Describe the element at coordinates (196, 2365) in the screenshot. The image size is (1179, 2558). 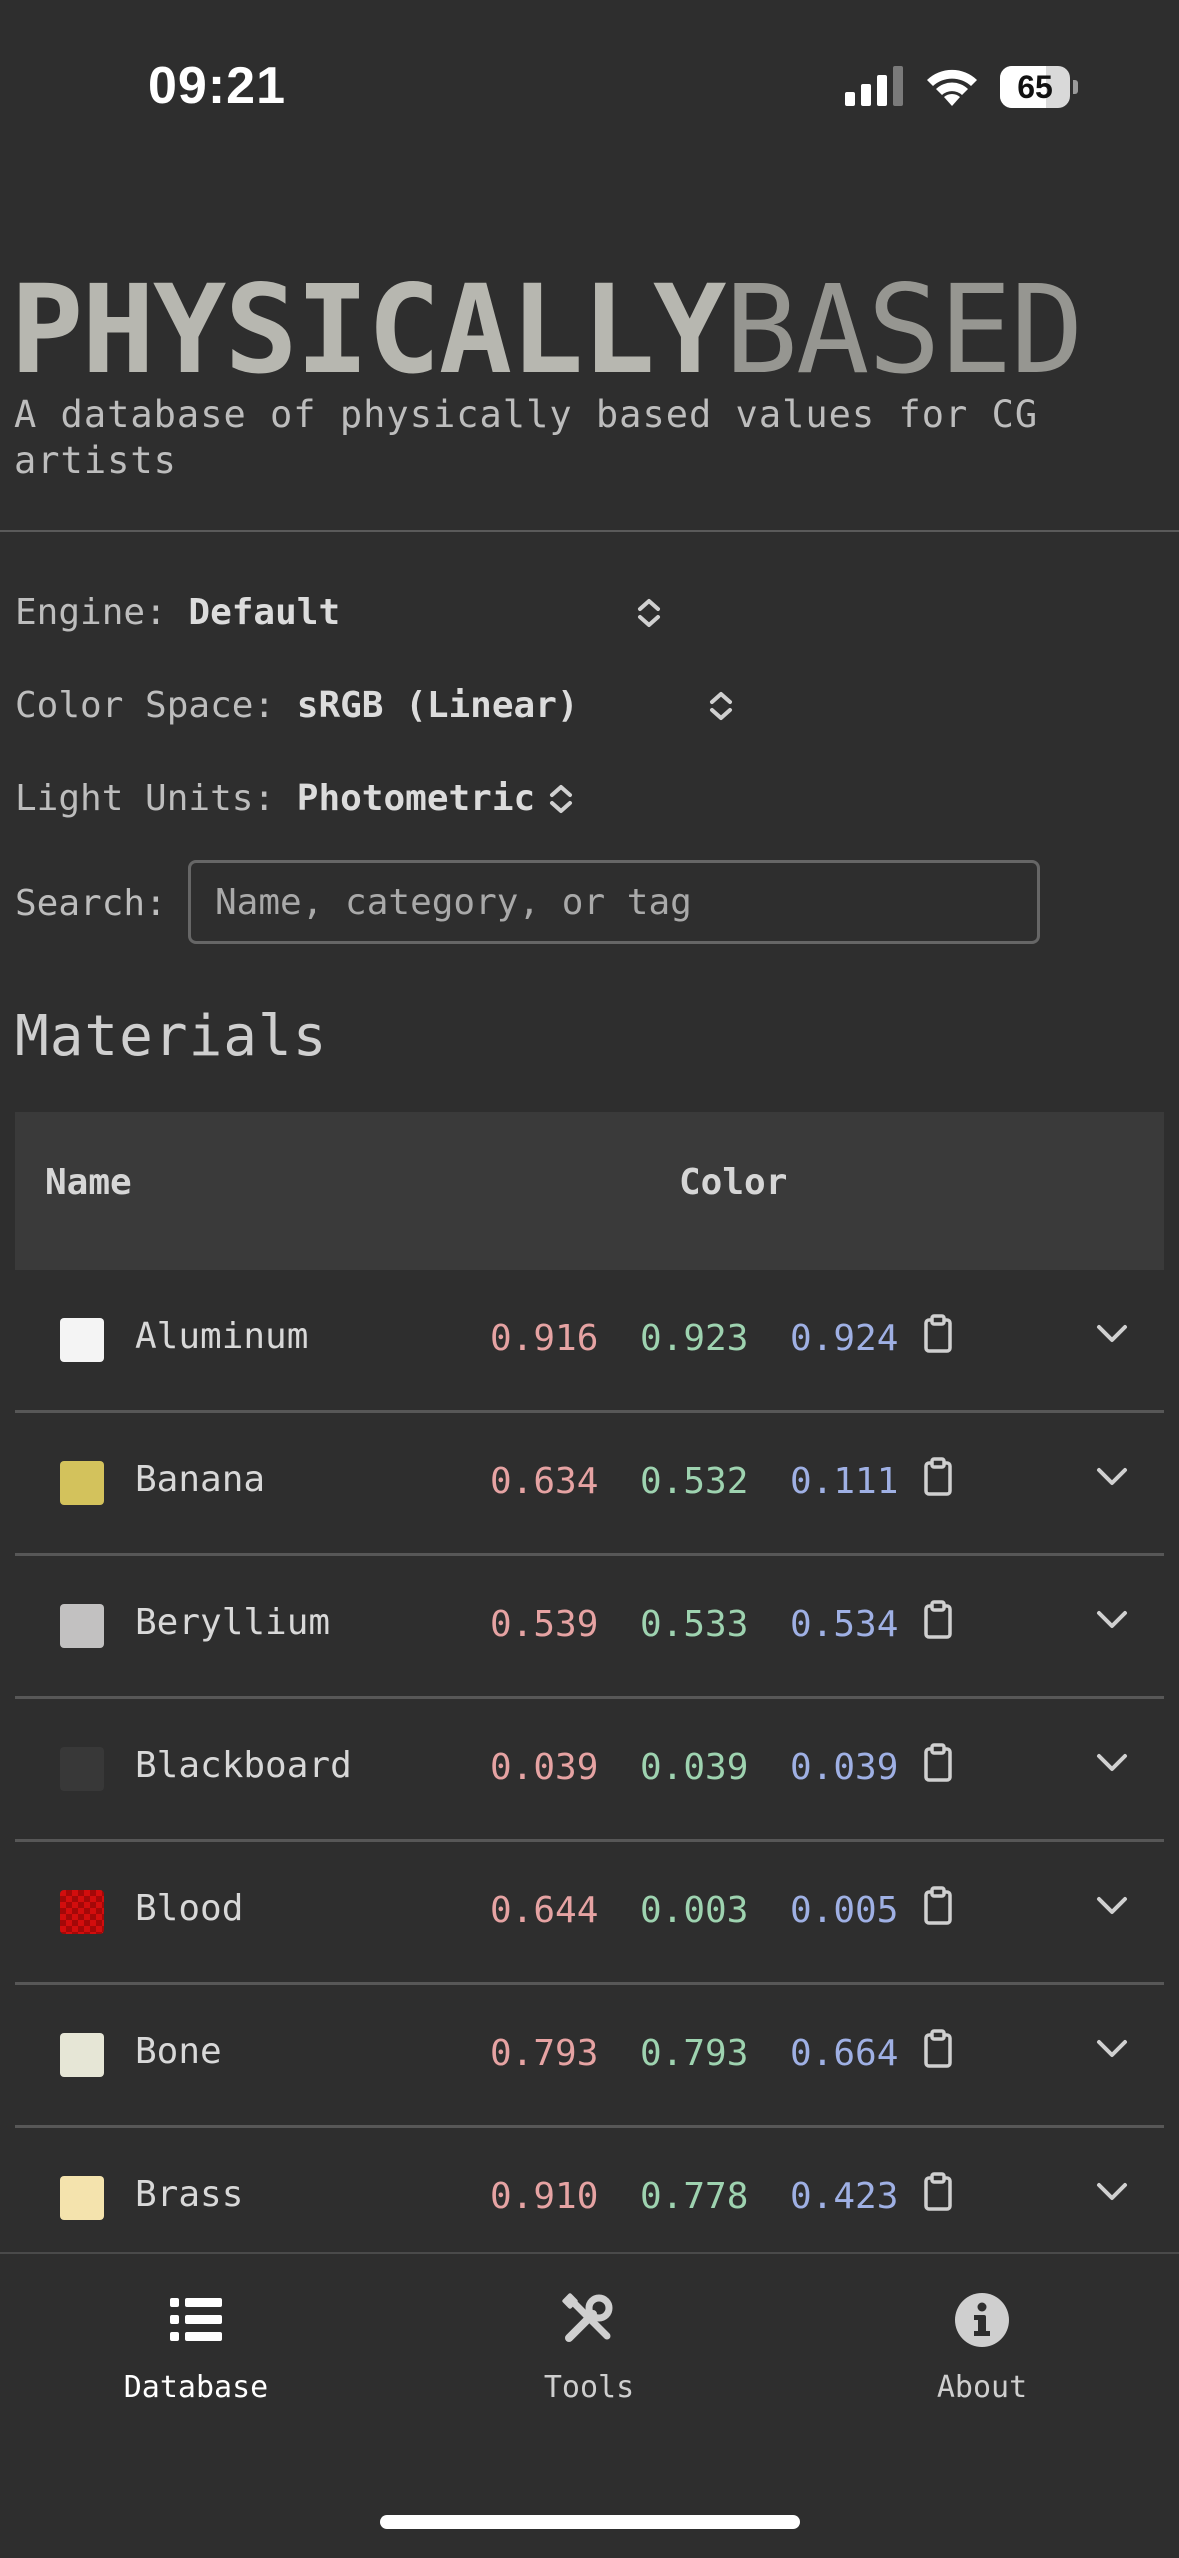
I see `tab-database: Database` at that location.